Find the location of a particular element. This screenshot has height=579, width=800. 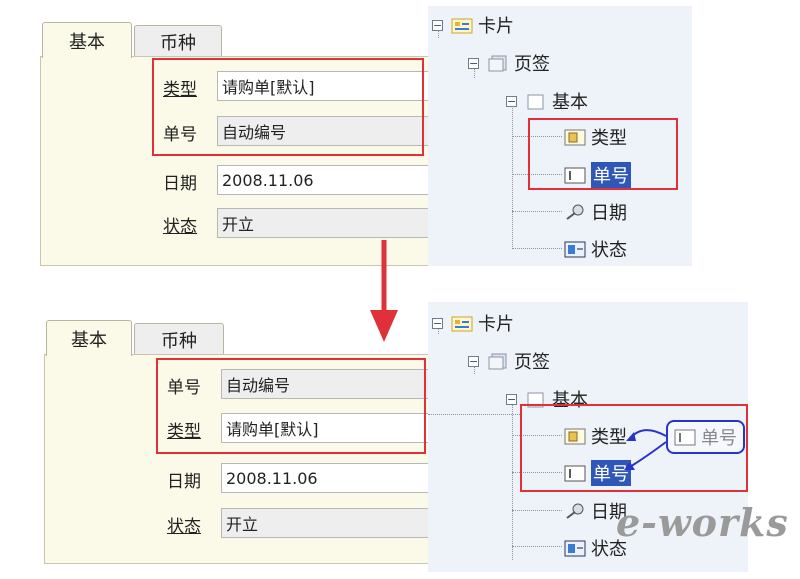

tree-item-date: 日期 is located at coordinates (595, 212).